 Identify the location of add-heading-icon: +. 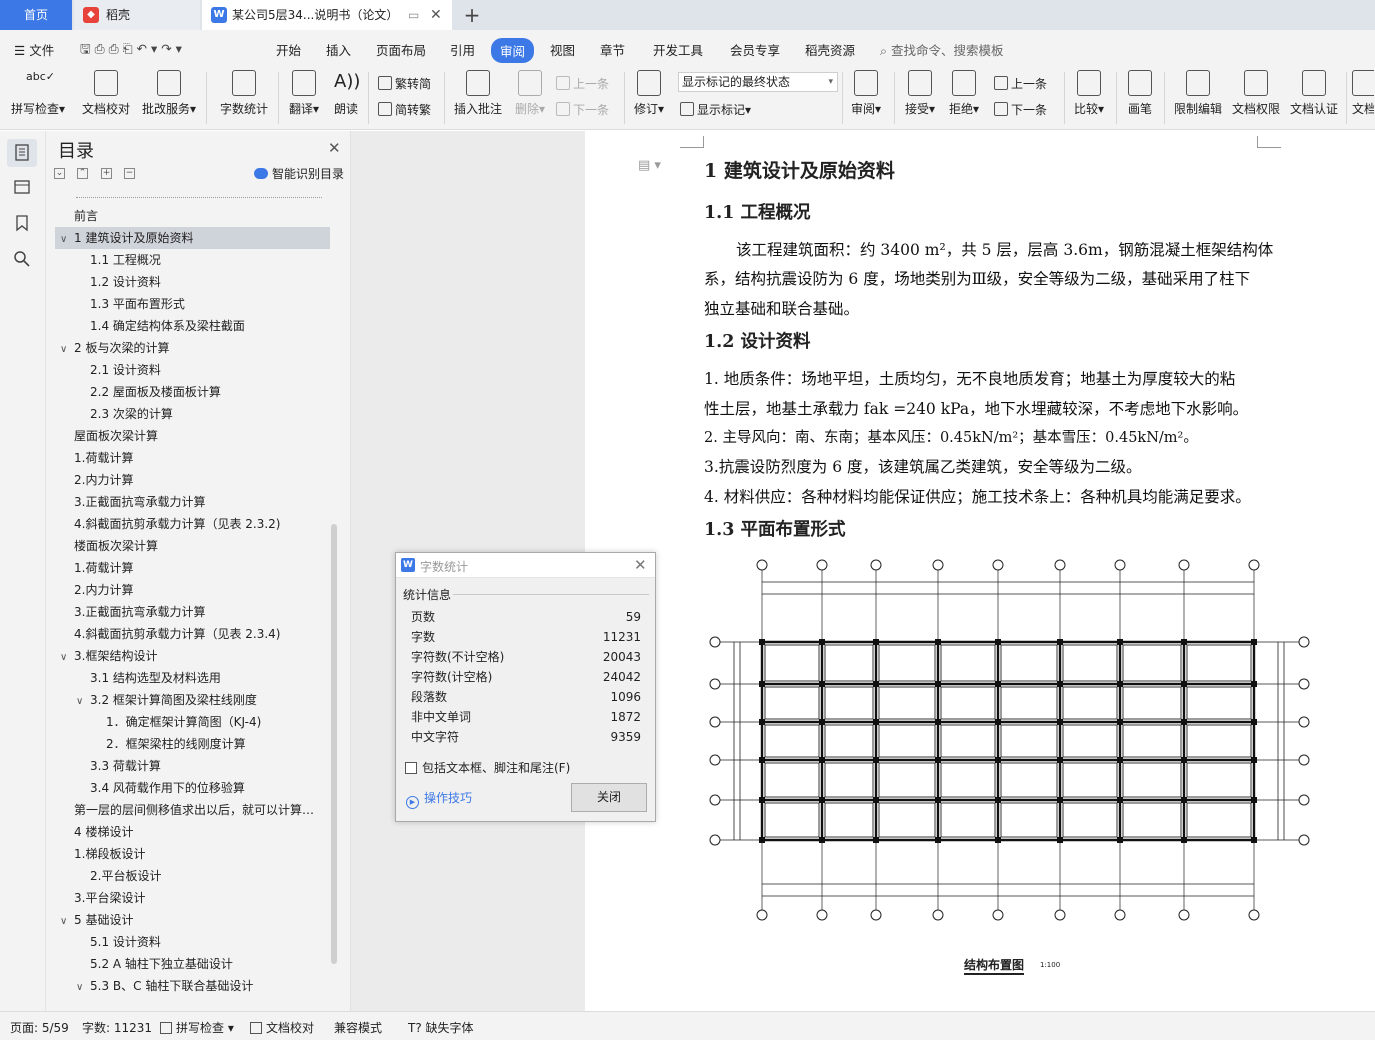
(106, 173).